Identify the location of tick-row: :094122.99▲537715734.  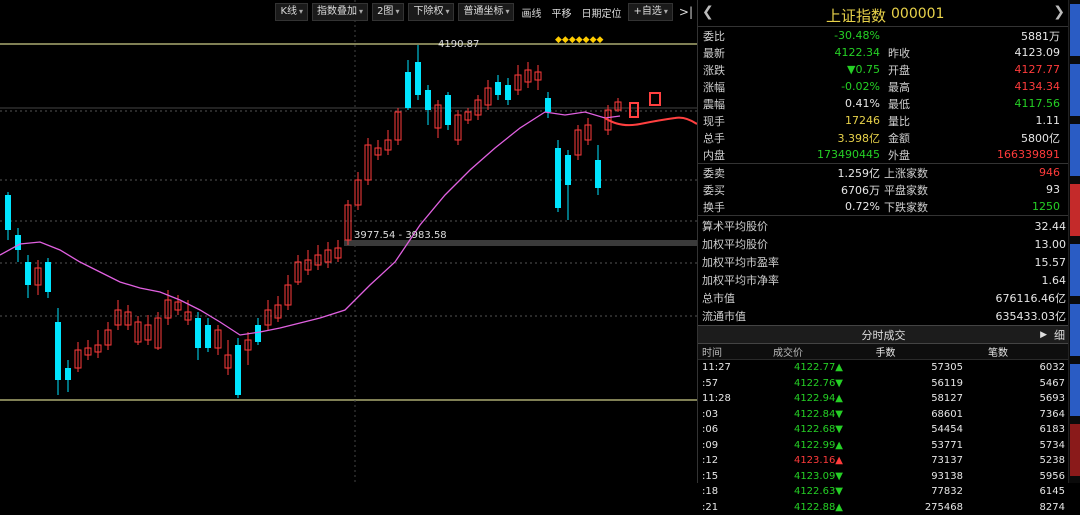
(883, 446).